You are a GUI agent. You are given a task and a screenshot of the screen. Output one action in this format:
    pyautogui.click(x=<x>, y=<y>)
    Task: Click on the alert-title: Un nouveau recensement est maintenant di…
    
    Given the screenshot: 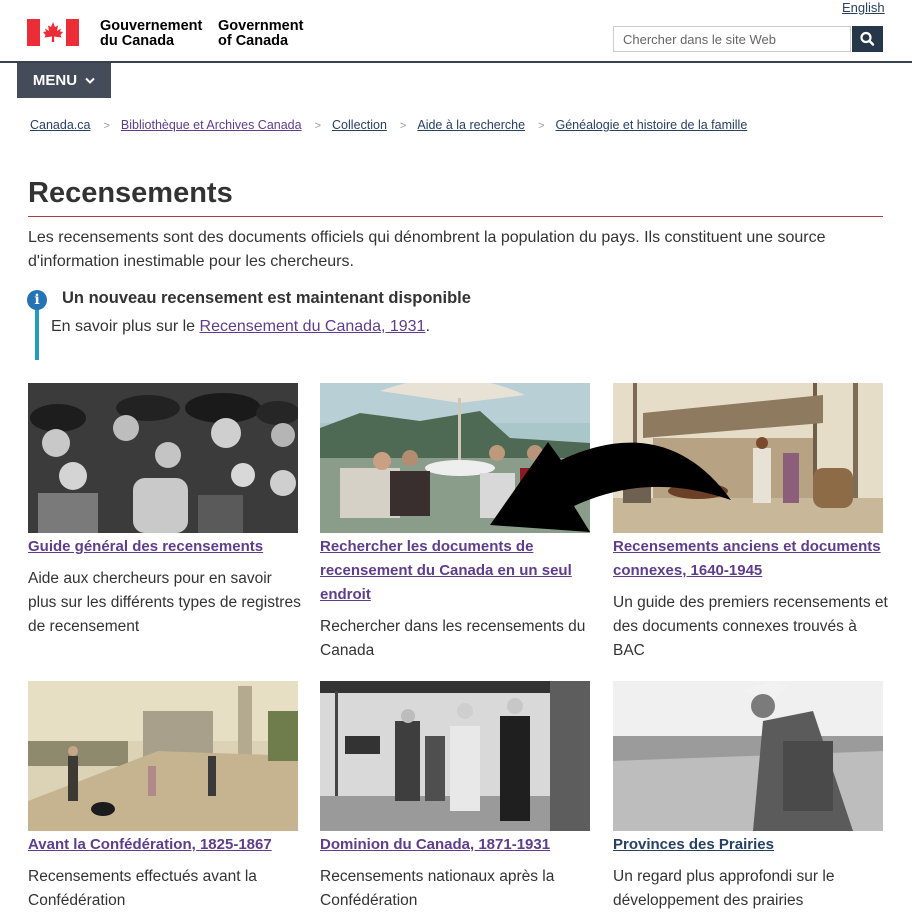 What is the action you would take?
    pyautogui.click(x=266, y=298)
    